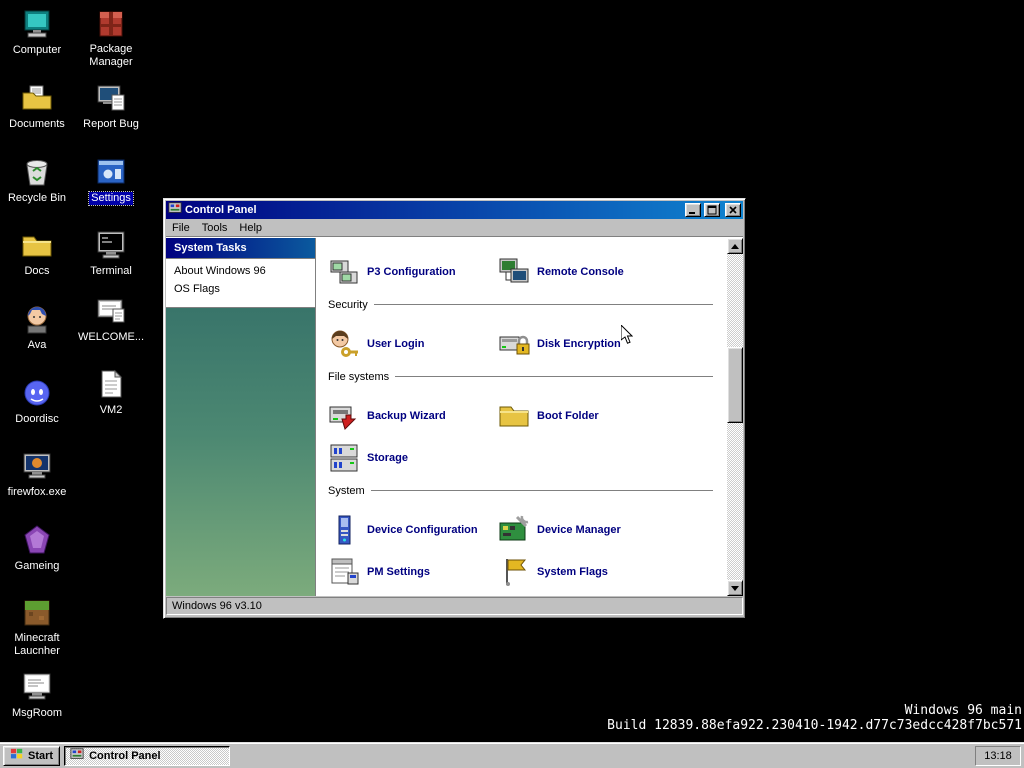 The width and height of the screenshot is (1024, 768). What do you see at coordinates (579, 344) in the screenshot?
I see `cp-item-label: Disk Encryption` at bounding box center [579, 344].